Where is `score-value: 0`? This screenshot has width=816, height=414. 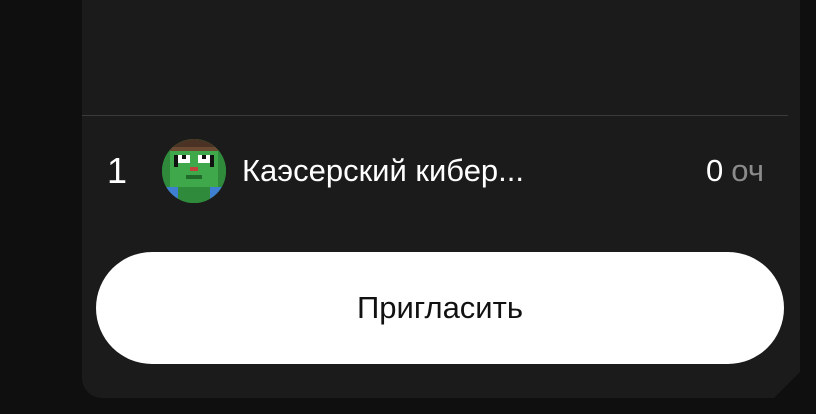 score-value: 0 is located at coordinates (715, 170).